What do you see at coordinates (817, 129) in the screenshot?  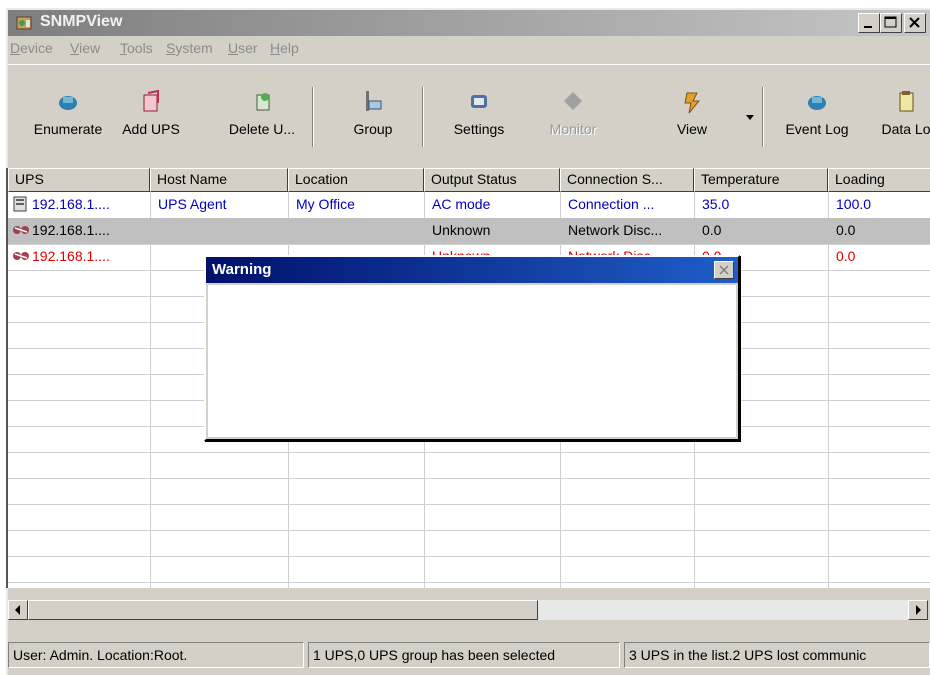 I see `event-log-label: Event Log` at bounding box center [817, 129].